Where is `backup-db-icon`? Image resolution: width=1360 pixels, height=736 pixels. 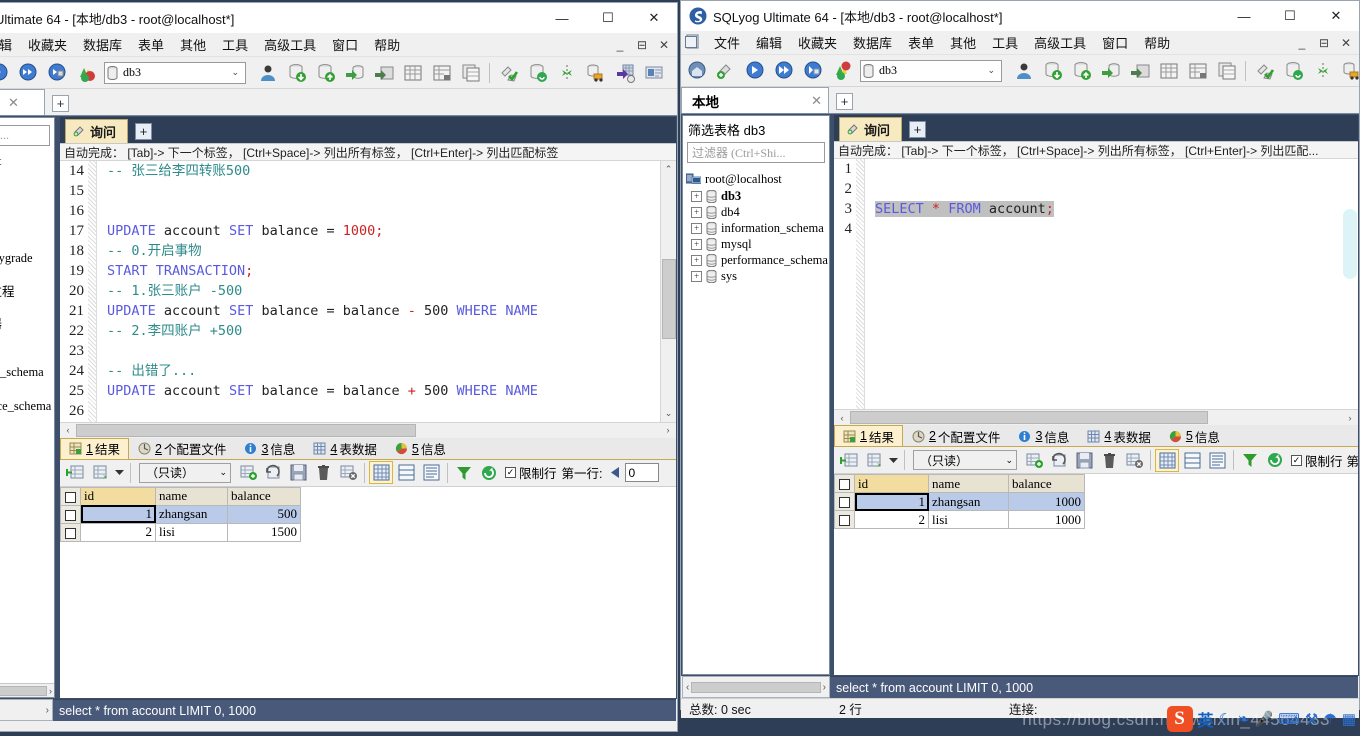 backup-db-icon is located at coordinates (354, 72).